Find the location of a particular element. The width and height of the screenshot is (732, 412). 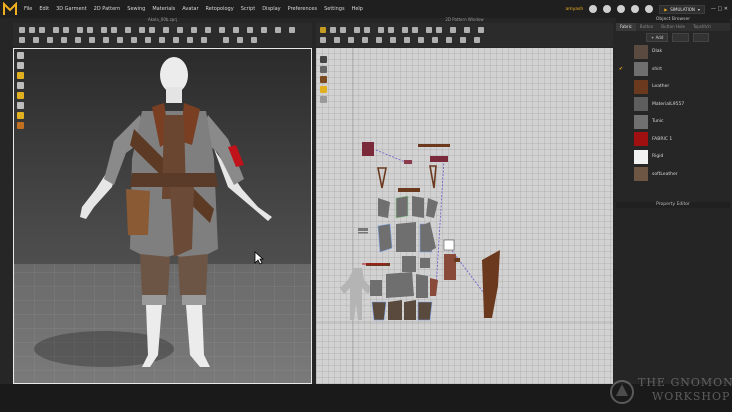

strengthen-icon is located at coordinates (64, 40).